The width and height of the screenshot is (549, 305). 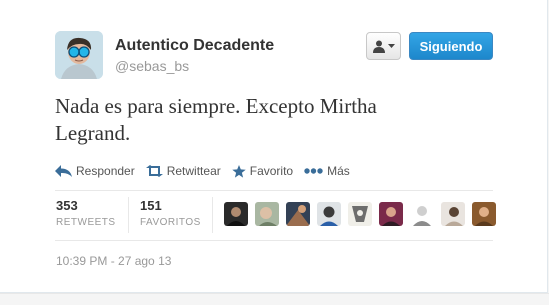 I want to click on retweet-icon, so click(x=154, y=171).